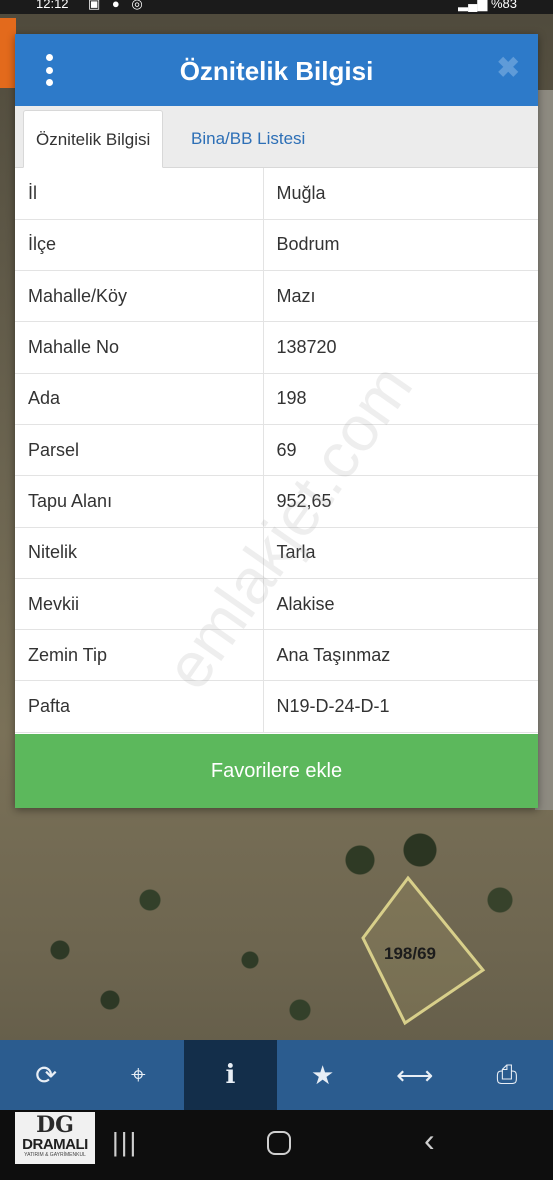 The image size is (553, 1180). Describe the element at coordinates (276, 771) in the screenshot. I see `add-favorite-button: Favorilere ekle` at that location.